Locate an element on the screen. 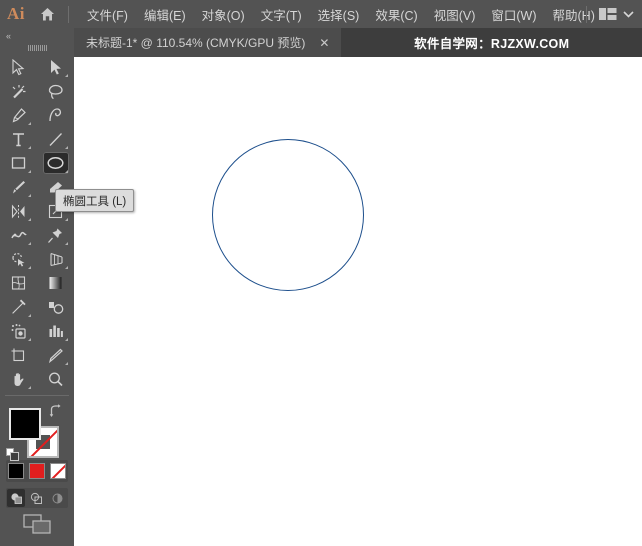 The height and width of the screenshot is (546, 642). line-segment-icon is located at coordinates (55, 139).